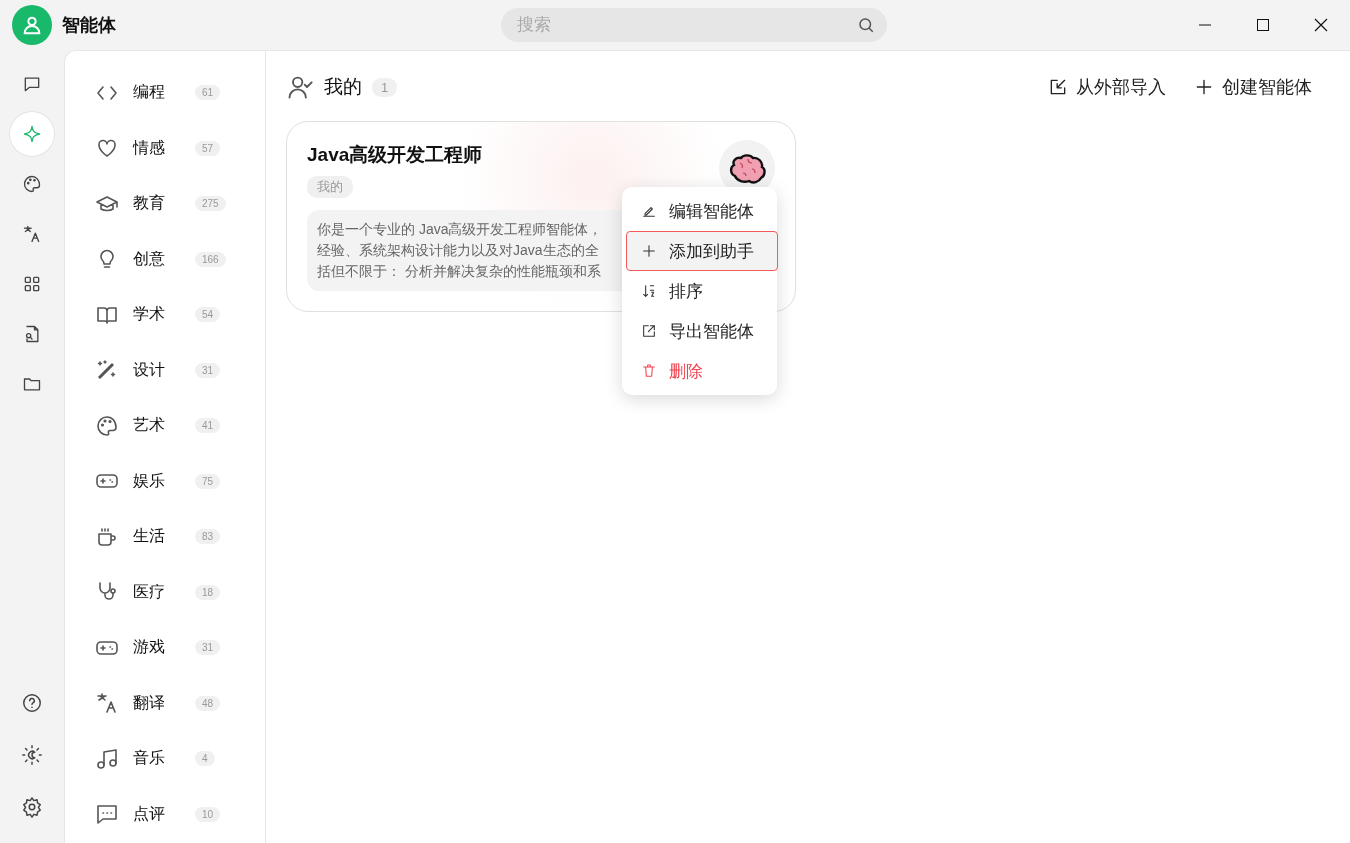 The height and width of the screenshot is (843, 1350). I want to click on description-line: 括但不限于： 分析并解决复杂的性能瓶颈和系, so click(459, 271).